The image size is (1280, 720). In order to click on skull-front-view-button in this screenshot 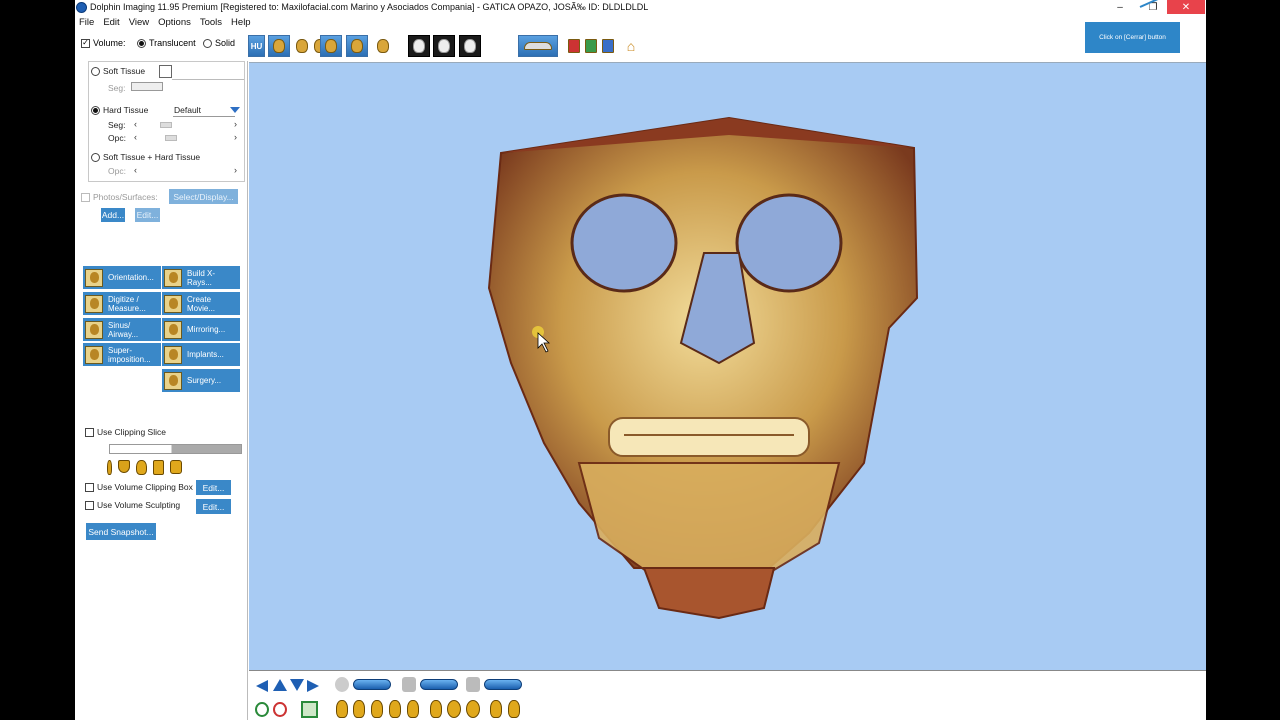, I will do `click(279, 46)`.